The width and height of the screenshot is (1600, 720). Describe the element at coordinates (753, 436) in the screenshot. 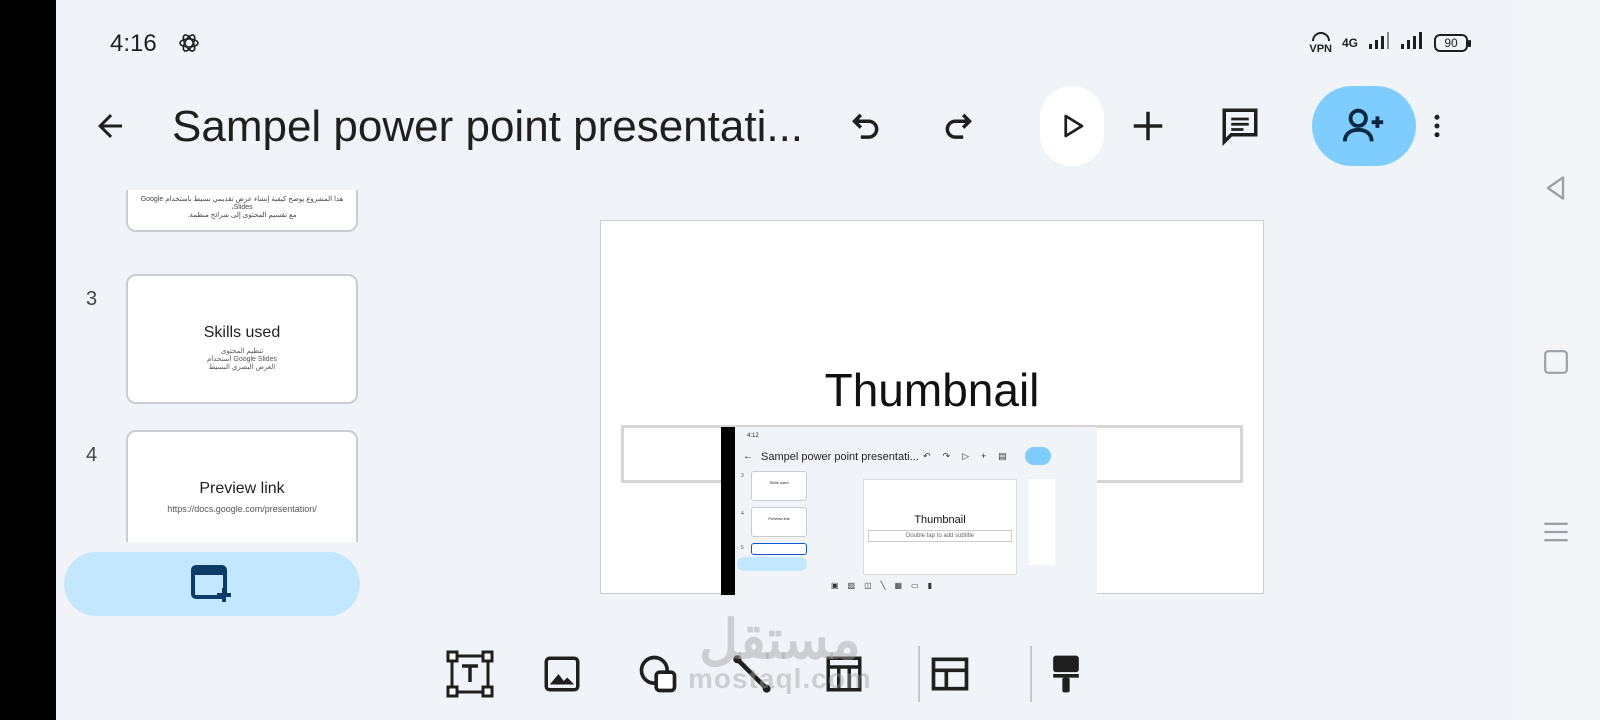

I see `embedded-time: 4:12` at that location.